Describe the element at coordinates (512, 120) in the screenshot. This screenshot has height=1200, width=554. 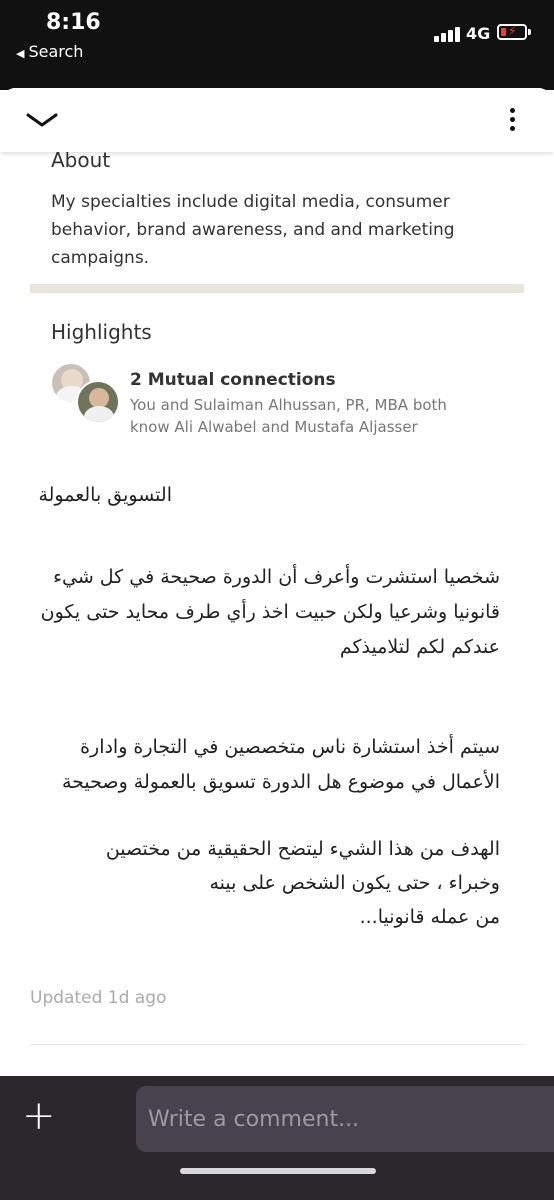
I see `more-options-icon` at that location.